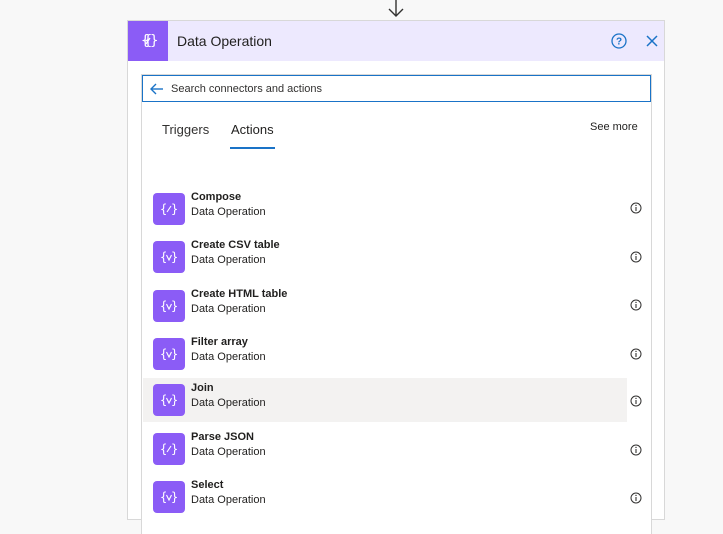  What do you see at coordinates (385, 257) in the screenshot?
I see `action-item-create-csv-table: {} Create CSV table Data Operation` at bounding box center [385, 257].